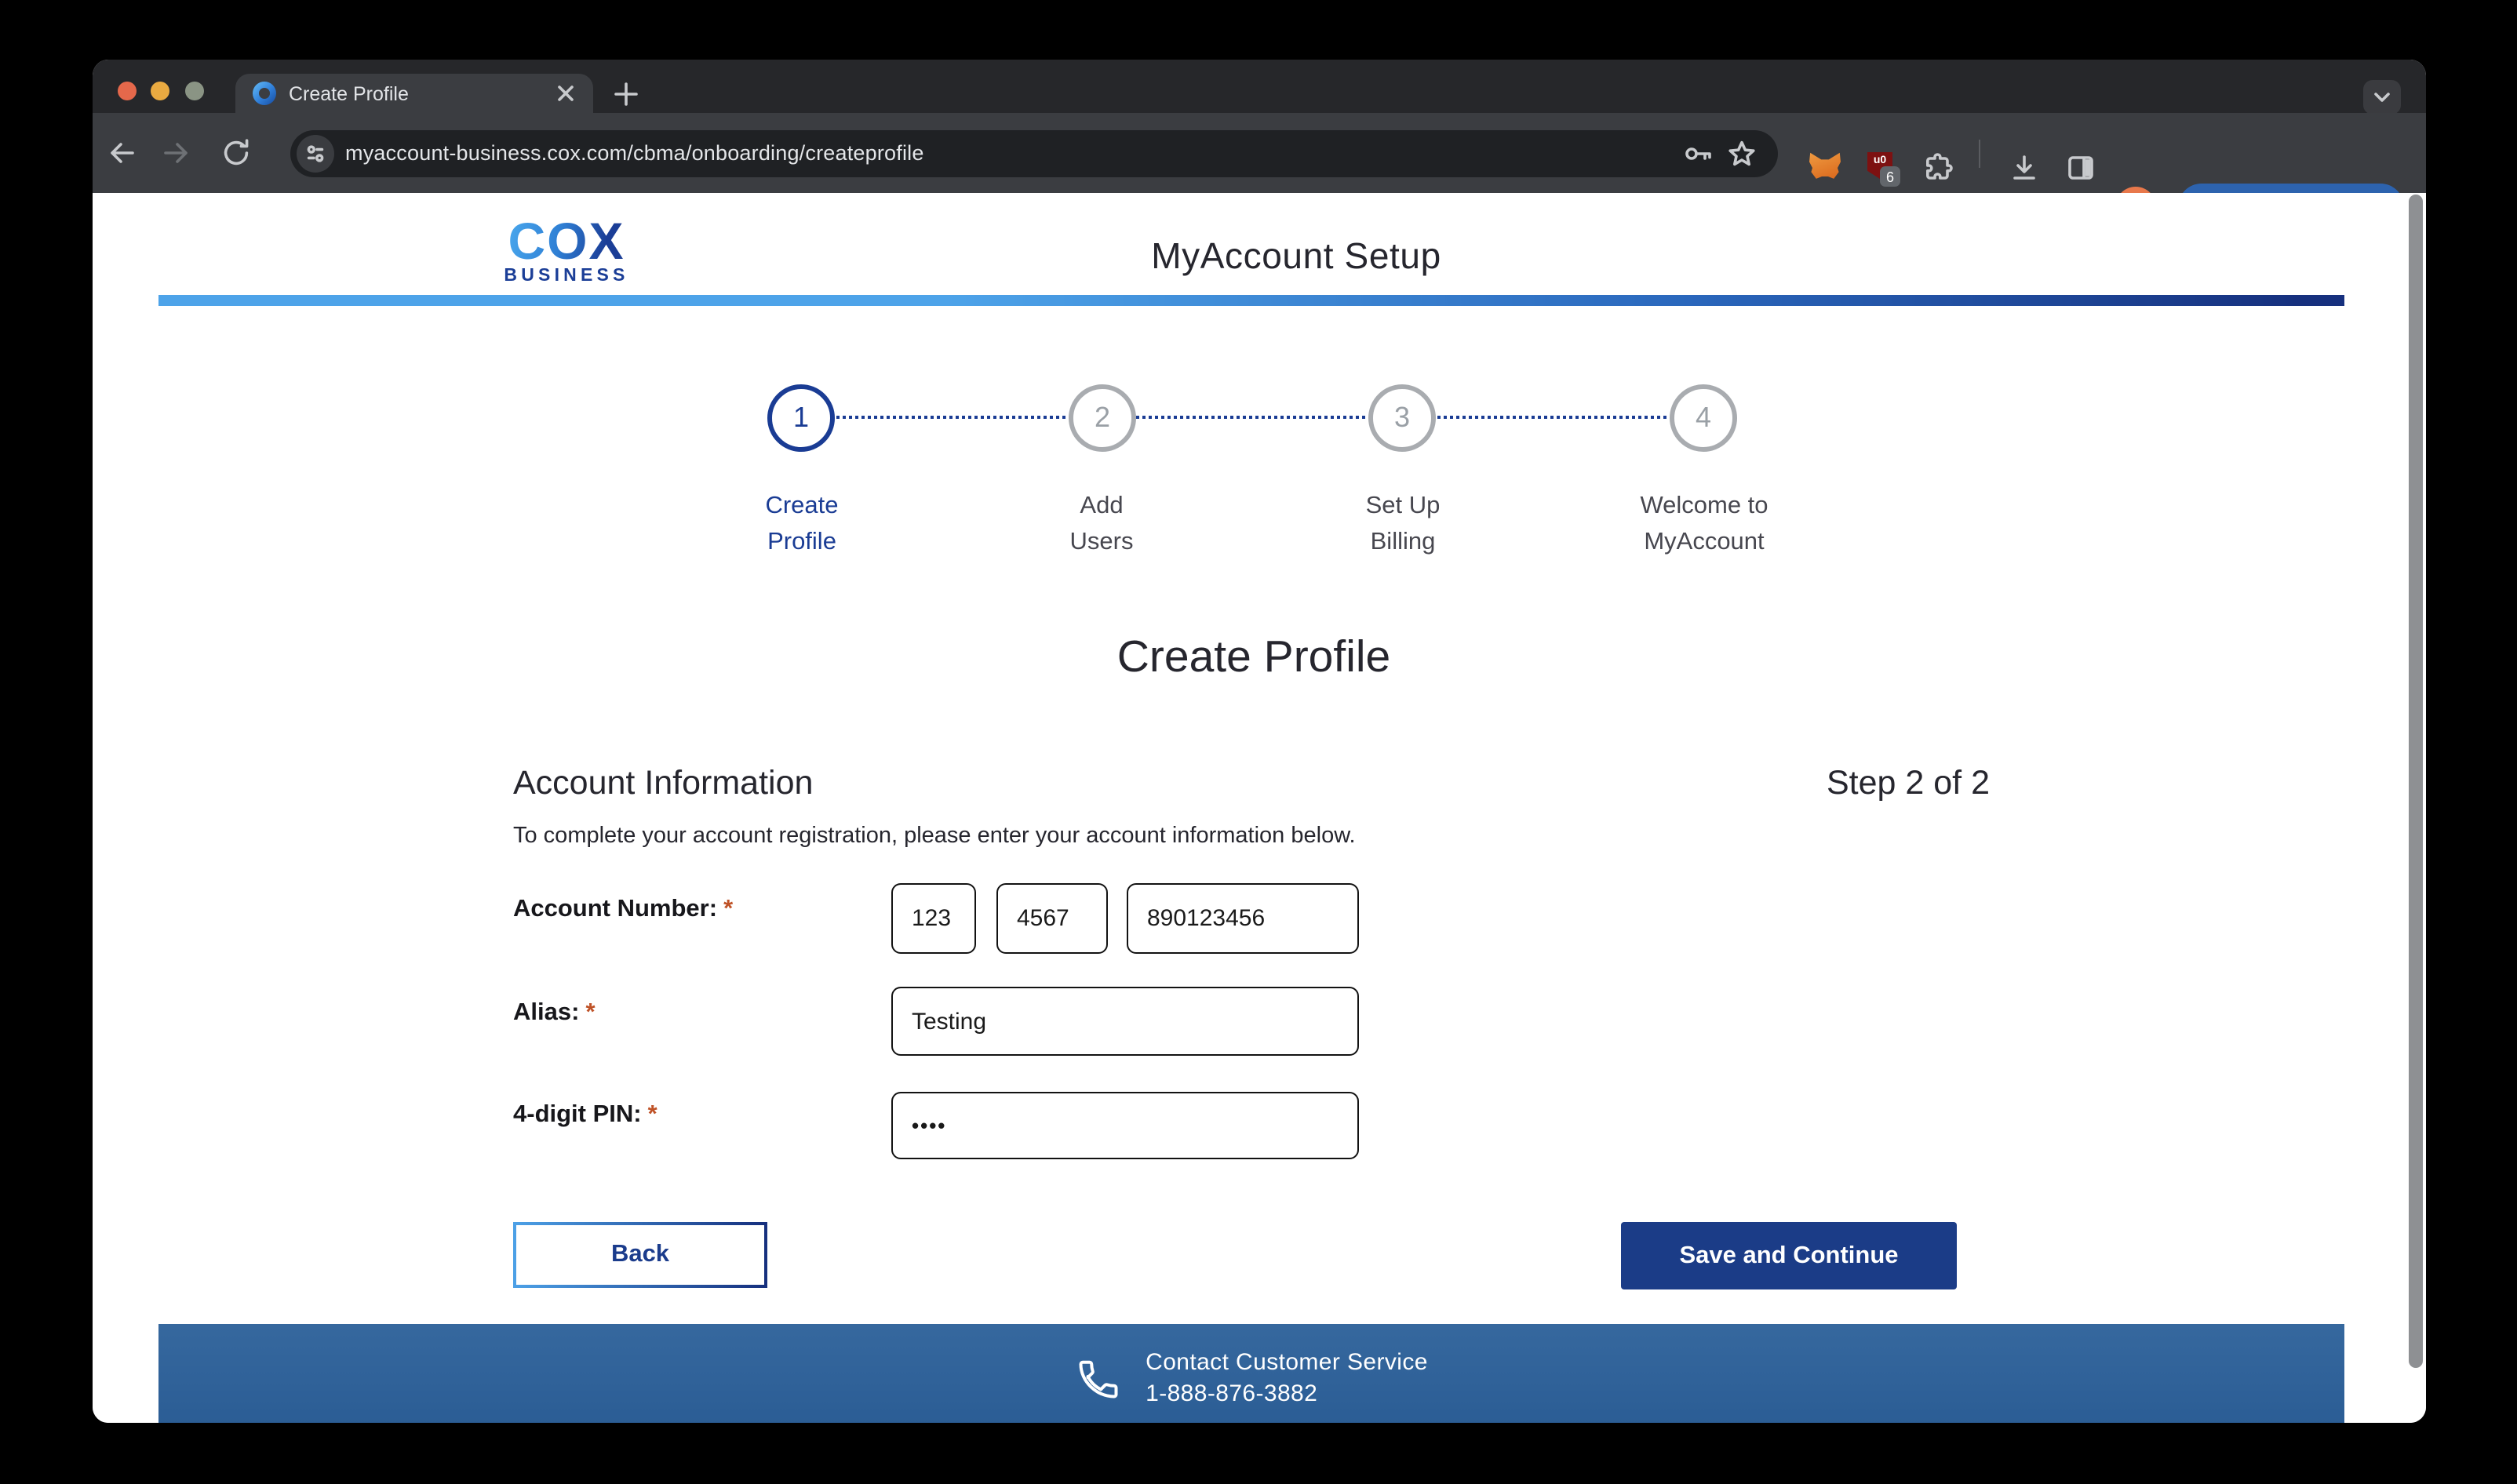  What do you see at coordinates (1287, 1362) in the screenshot?
I see `contact-line1: Contact Customer Service` at bounding box center [1287, 1362].